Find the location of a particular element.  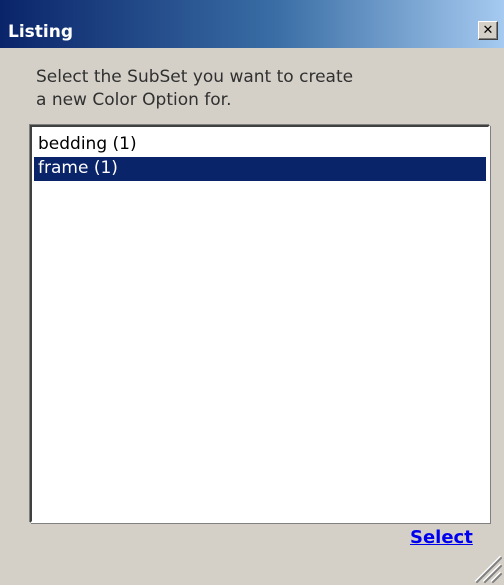

window-title: Listing is located at coordinates (41, 32).